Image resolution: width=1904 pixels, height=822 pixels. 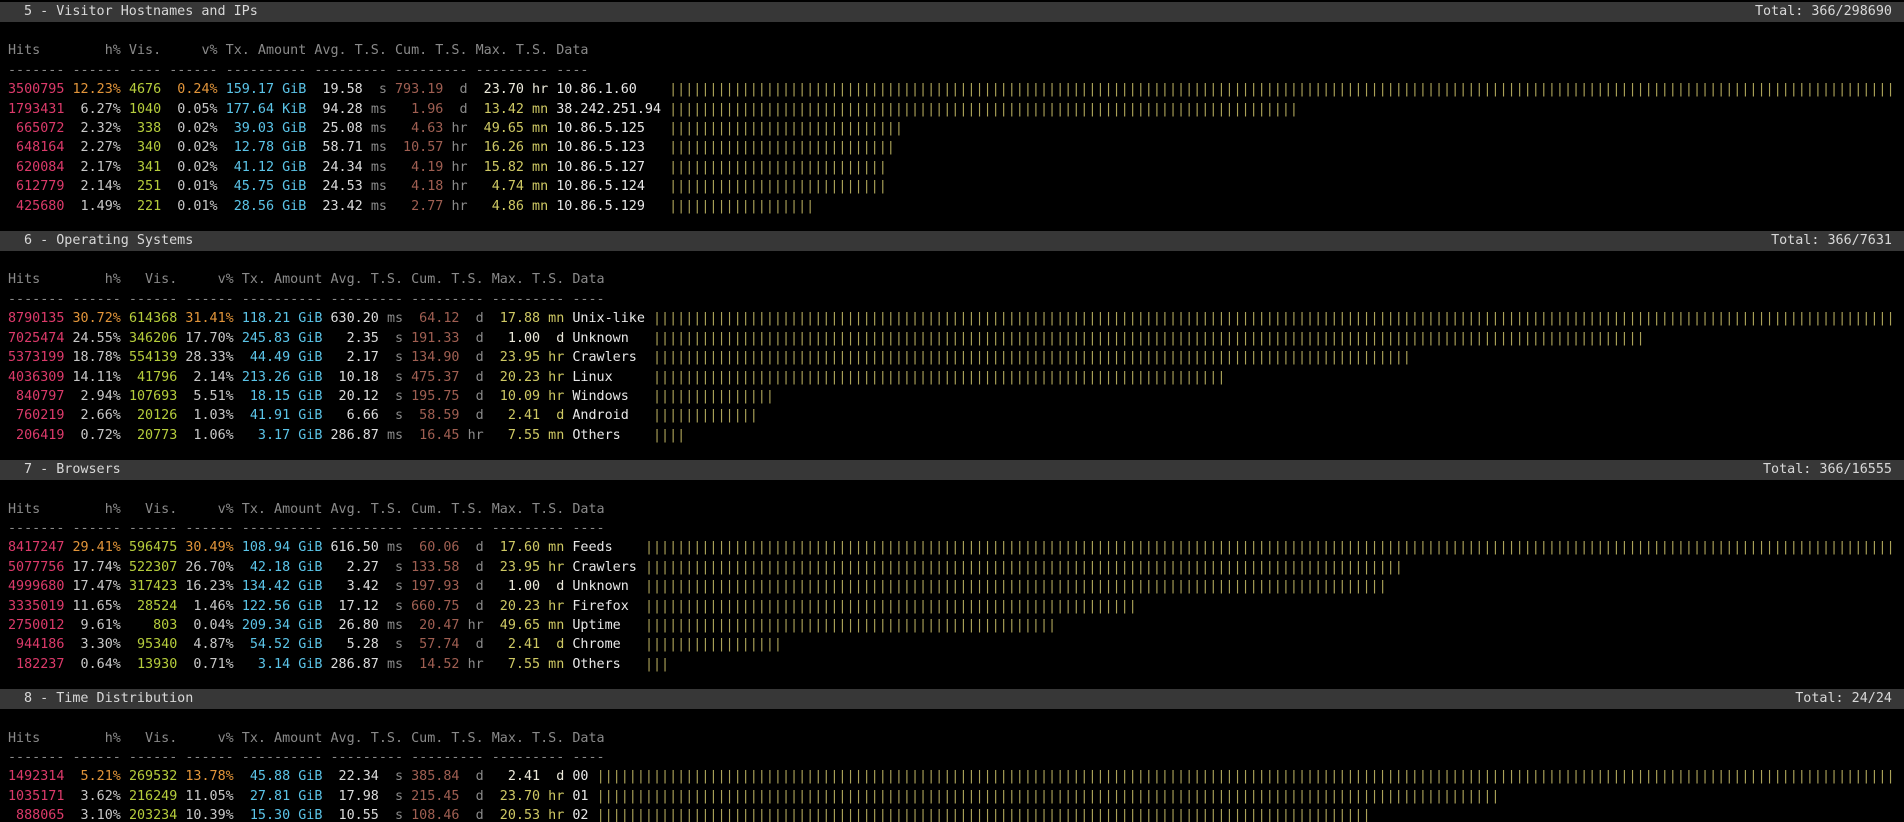 I want to click on cell-visitors: 20126, so click(x=153, y=416).